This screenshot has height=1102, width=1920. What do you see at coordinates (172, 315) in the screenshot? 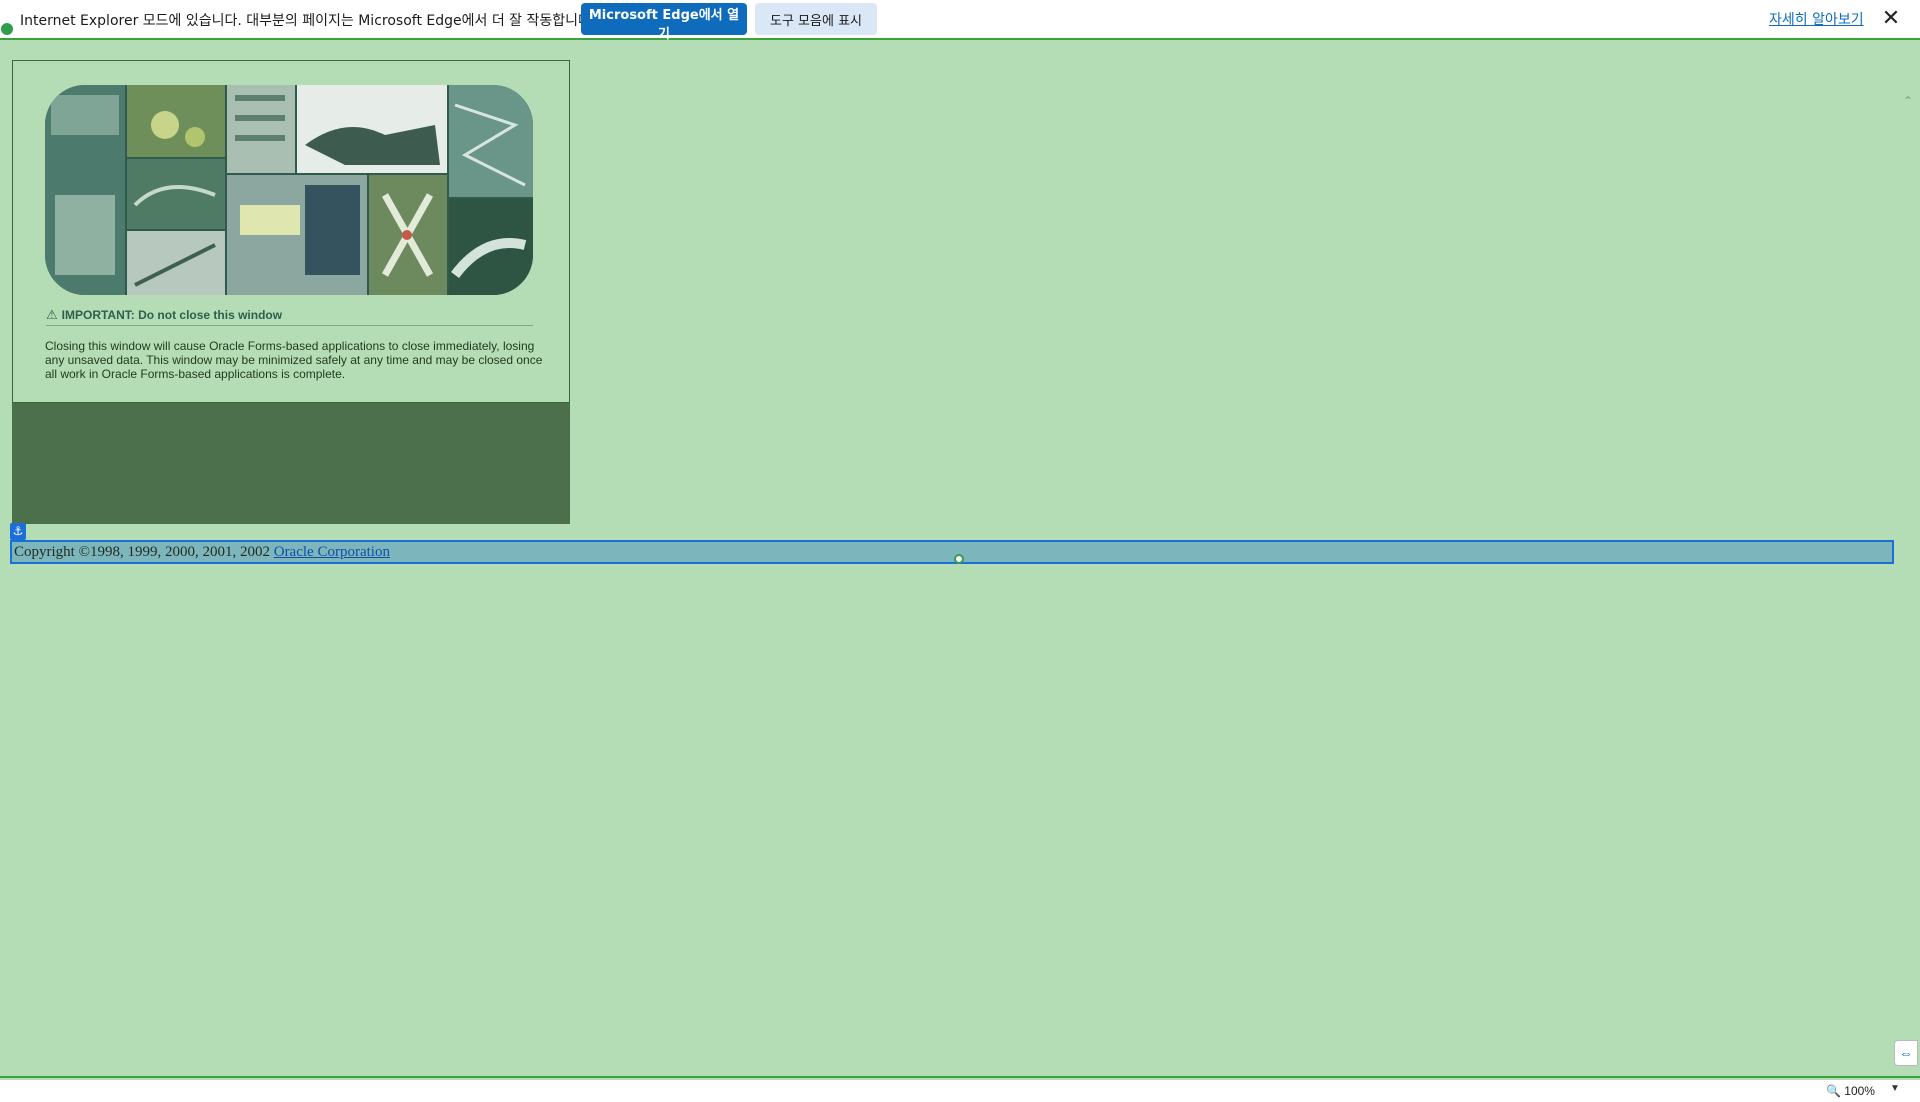
I see `warning-title: IMPORTANT: Do not close this window` at bounding box center [172, 315].